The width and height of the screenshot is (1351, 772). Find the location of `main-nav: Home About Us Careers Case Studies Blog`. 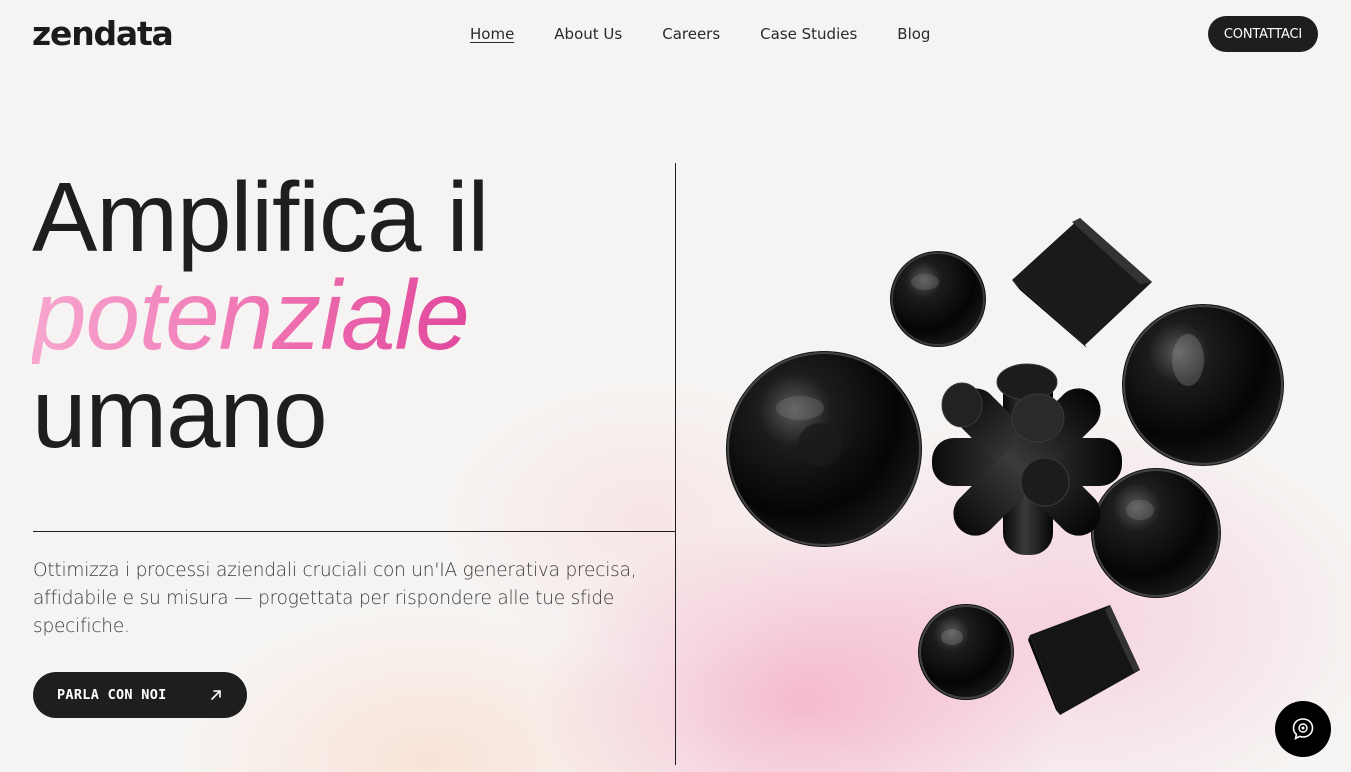

main-nav: Home About Us Careers Case Studies Blog is located at coordinates (700, 34).